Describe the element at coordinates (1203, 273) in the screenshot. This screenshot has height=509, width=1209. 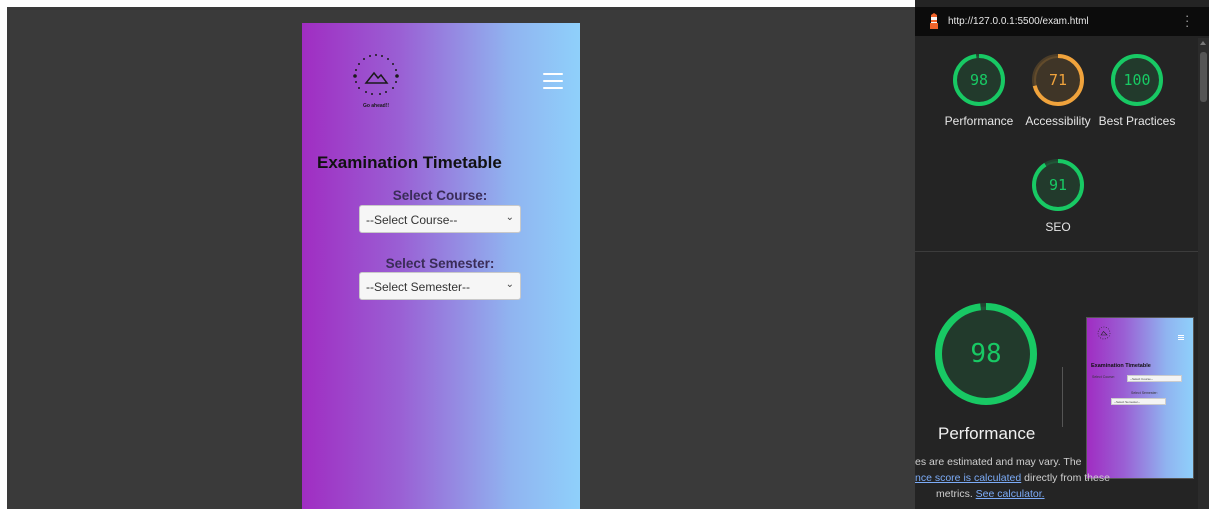
I see `scrollbar` at that location.